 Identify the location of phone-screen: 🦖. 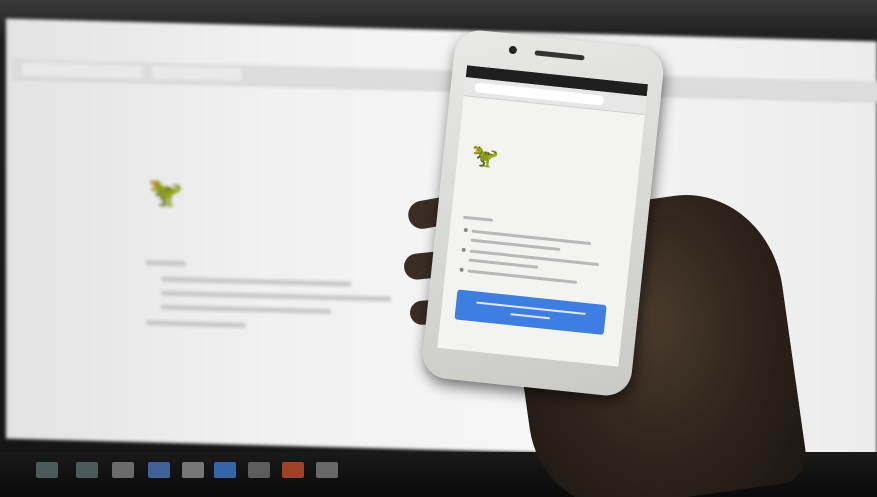
(543, 216).